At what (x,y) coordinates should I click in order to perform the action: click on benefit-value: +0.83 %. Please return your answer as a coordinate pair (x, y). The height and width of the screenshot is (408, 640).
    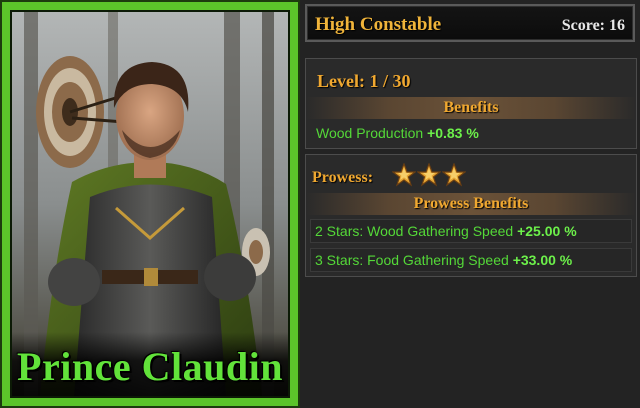
    Looking at the image, I should click on (453, 133).